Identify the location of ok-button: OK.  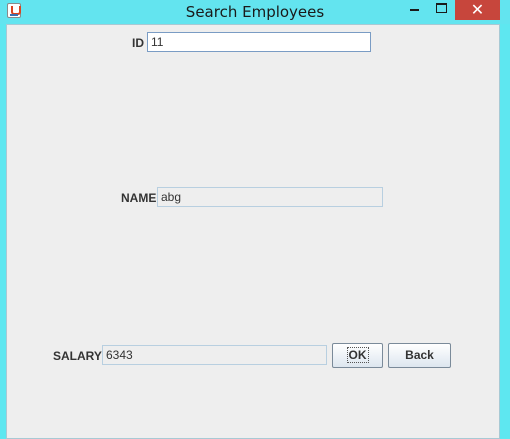
(357, 355).